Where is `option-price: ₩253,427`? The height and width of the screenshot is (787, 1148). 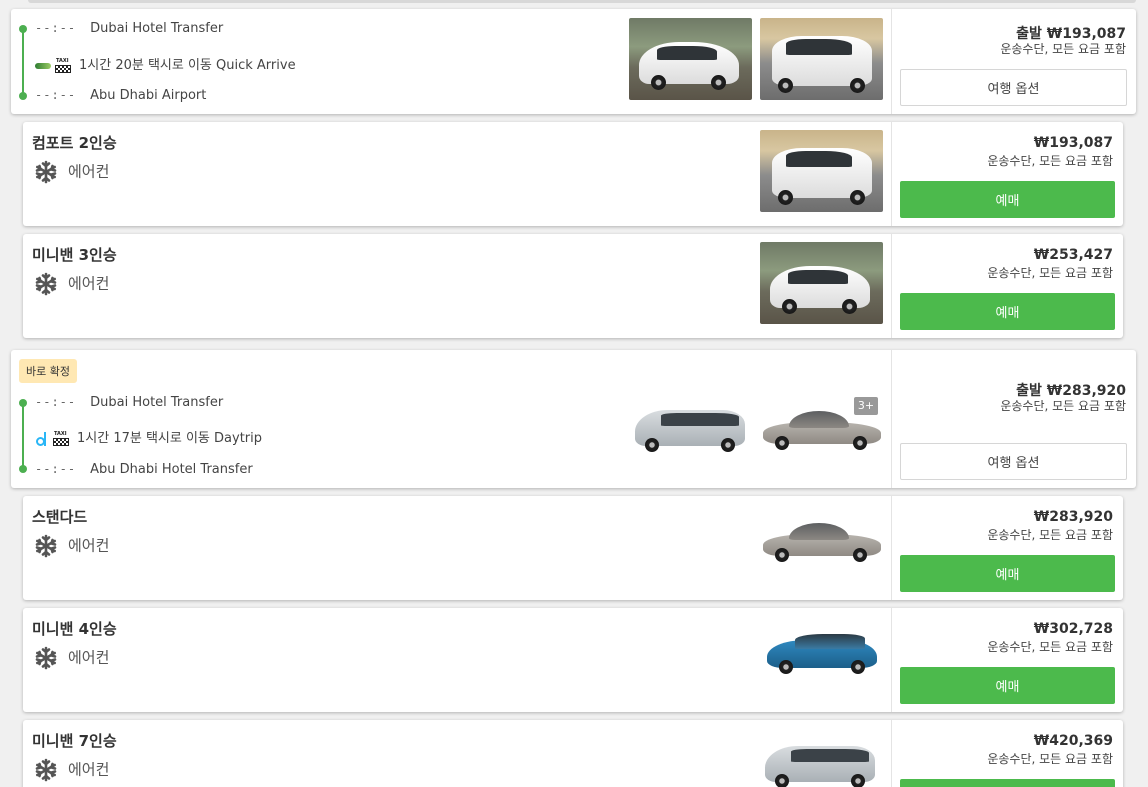 option-price: ₩253,427 is located at coordinates (1073, 255).